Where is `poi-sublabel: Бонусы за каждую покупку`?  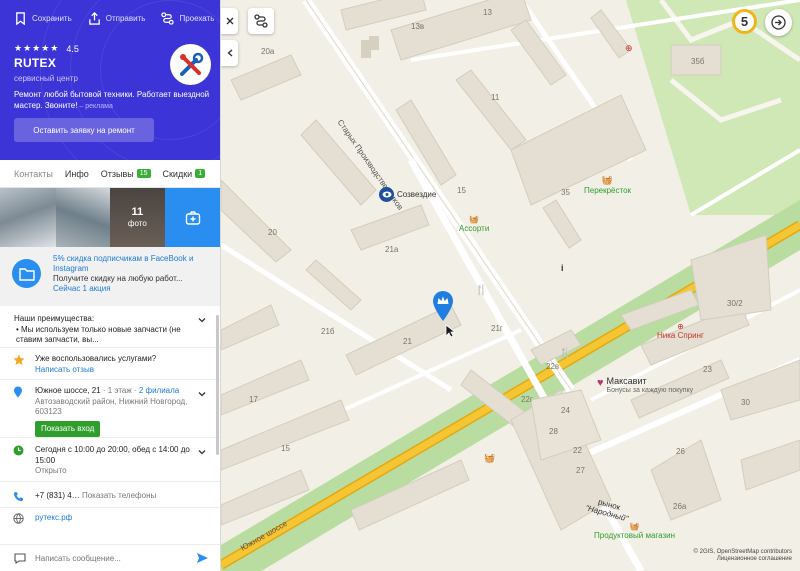
poi-sublabel: Бонусы за каждую покупку is located at coordinates (650, 390).